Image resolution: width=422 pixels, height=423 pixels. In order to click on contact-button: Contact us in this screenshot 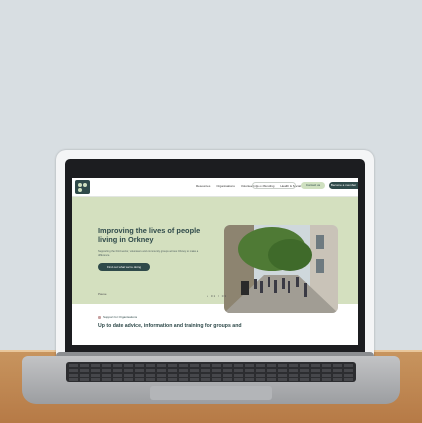, I will do `click(313, 185)`.